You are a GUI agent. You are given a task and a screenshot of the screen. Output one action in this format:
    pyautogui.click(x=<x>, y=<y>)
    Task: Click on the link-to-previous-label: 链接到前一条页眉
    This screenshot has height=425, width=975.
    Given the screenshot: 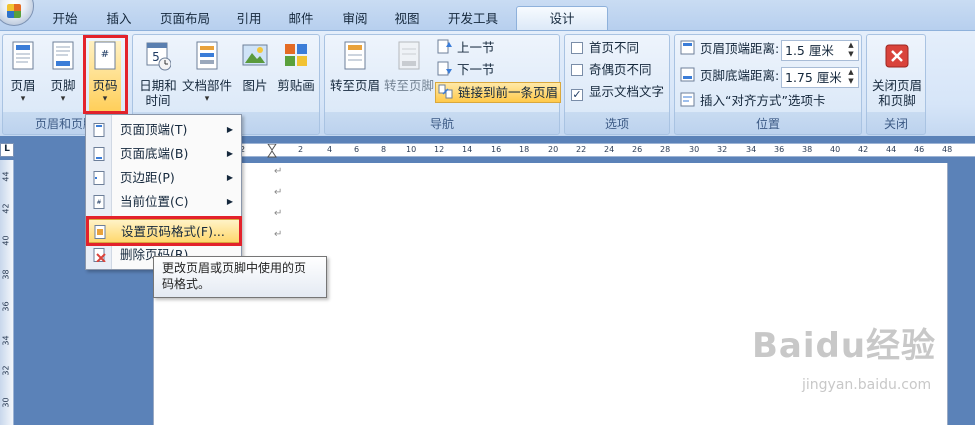 What is the action you would take?
    pyautogui.click(x=508, y=92)
    